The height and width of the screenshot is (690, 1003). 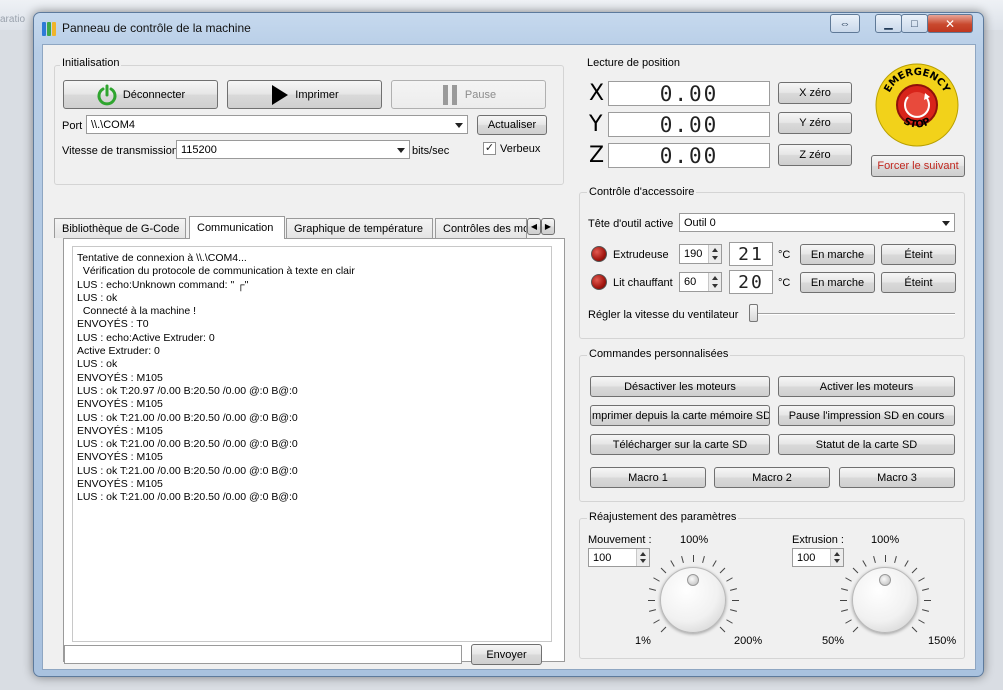 I want to click on disable-motors-button: Désactiver les moteurs, so click(x=680, y=386).